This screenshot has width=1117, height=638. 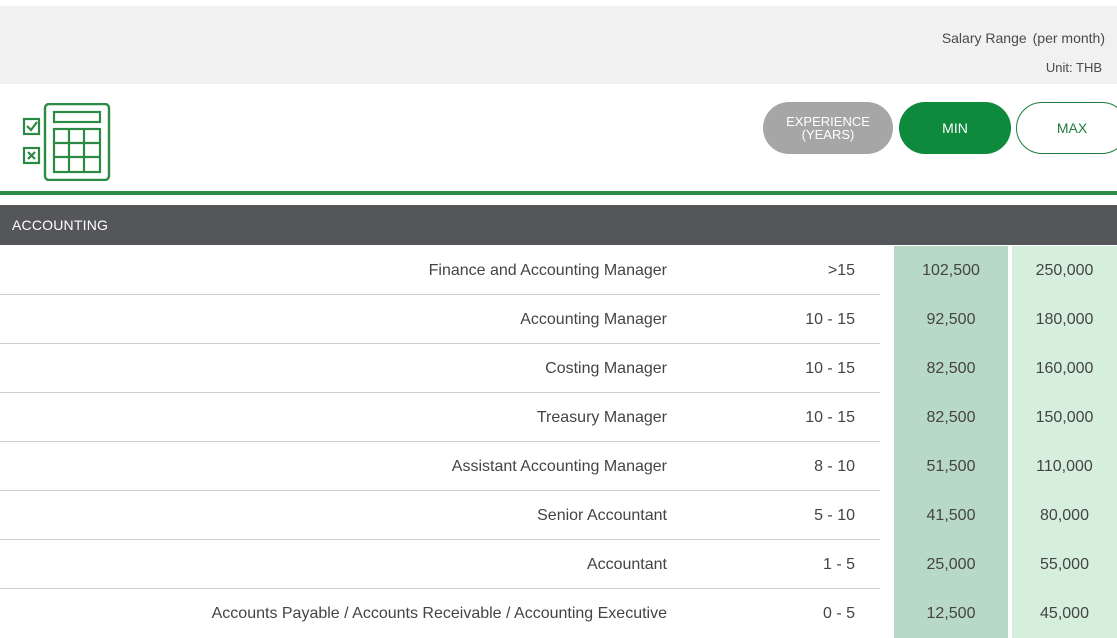 What do you see at coordinates (1064, 613) in the screenshot?
I see `max-salary-cell: 45,000` at bounding box center [1064, 613].